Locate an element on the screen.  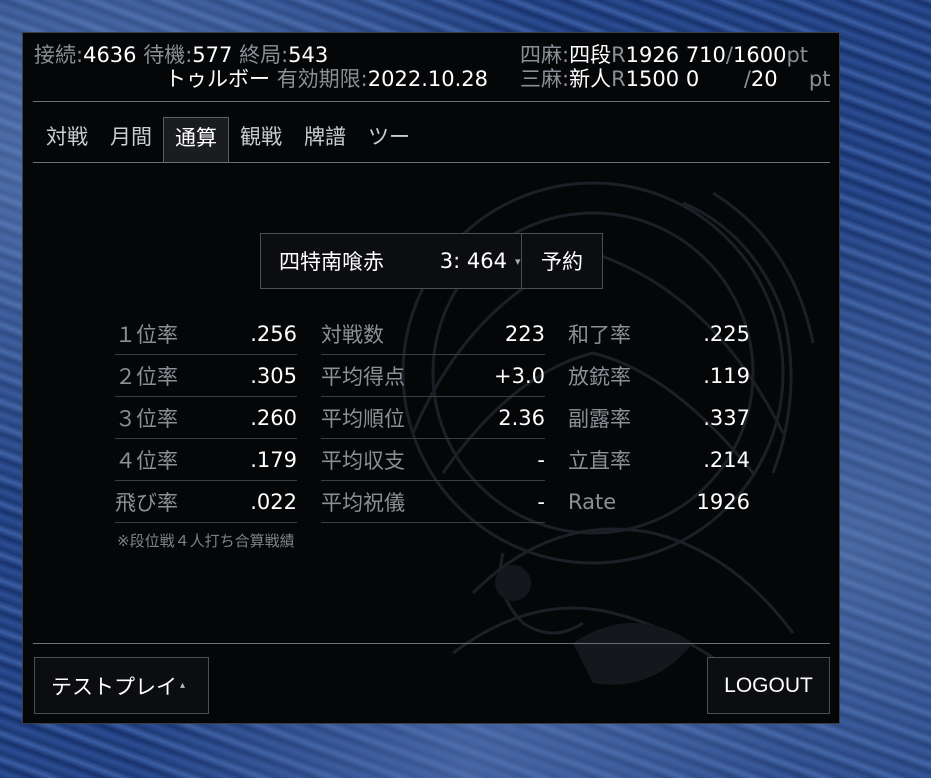
stat-label: ３位率 is located at coordinates (146, 418).